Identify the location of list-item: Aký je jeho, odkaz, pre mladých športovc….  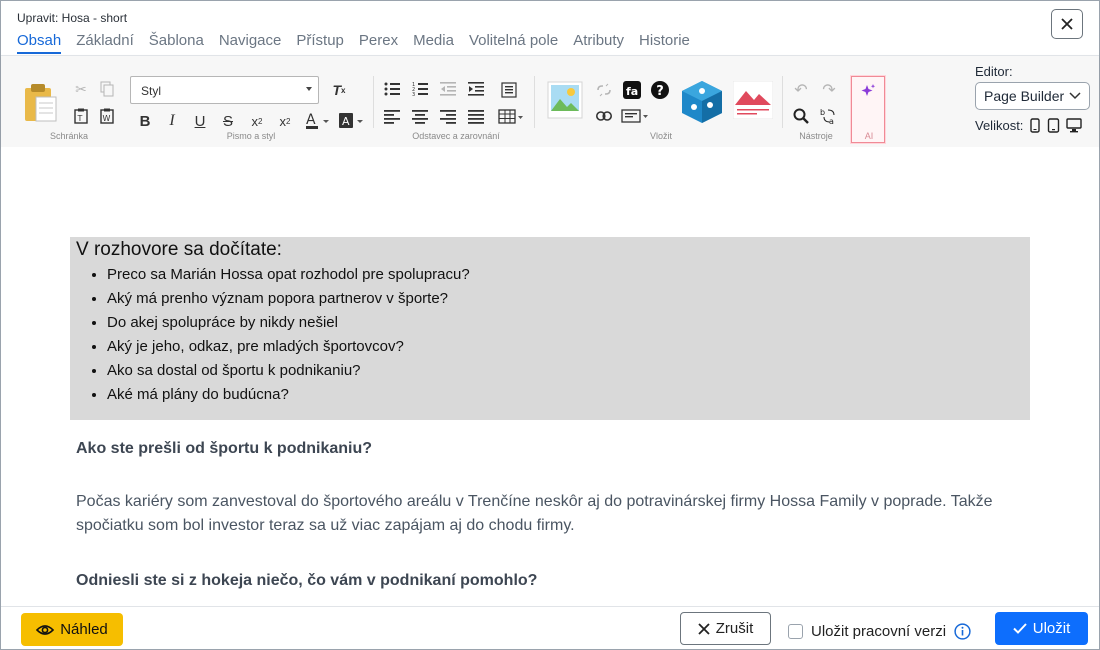
(565, 347).